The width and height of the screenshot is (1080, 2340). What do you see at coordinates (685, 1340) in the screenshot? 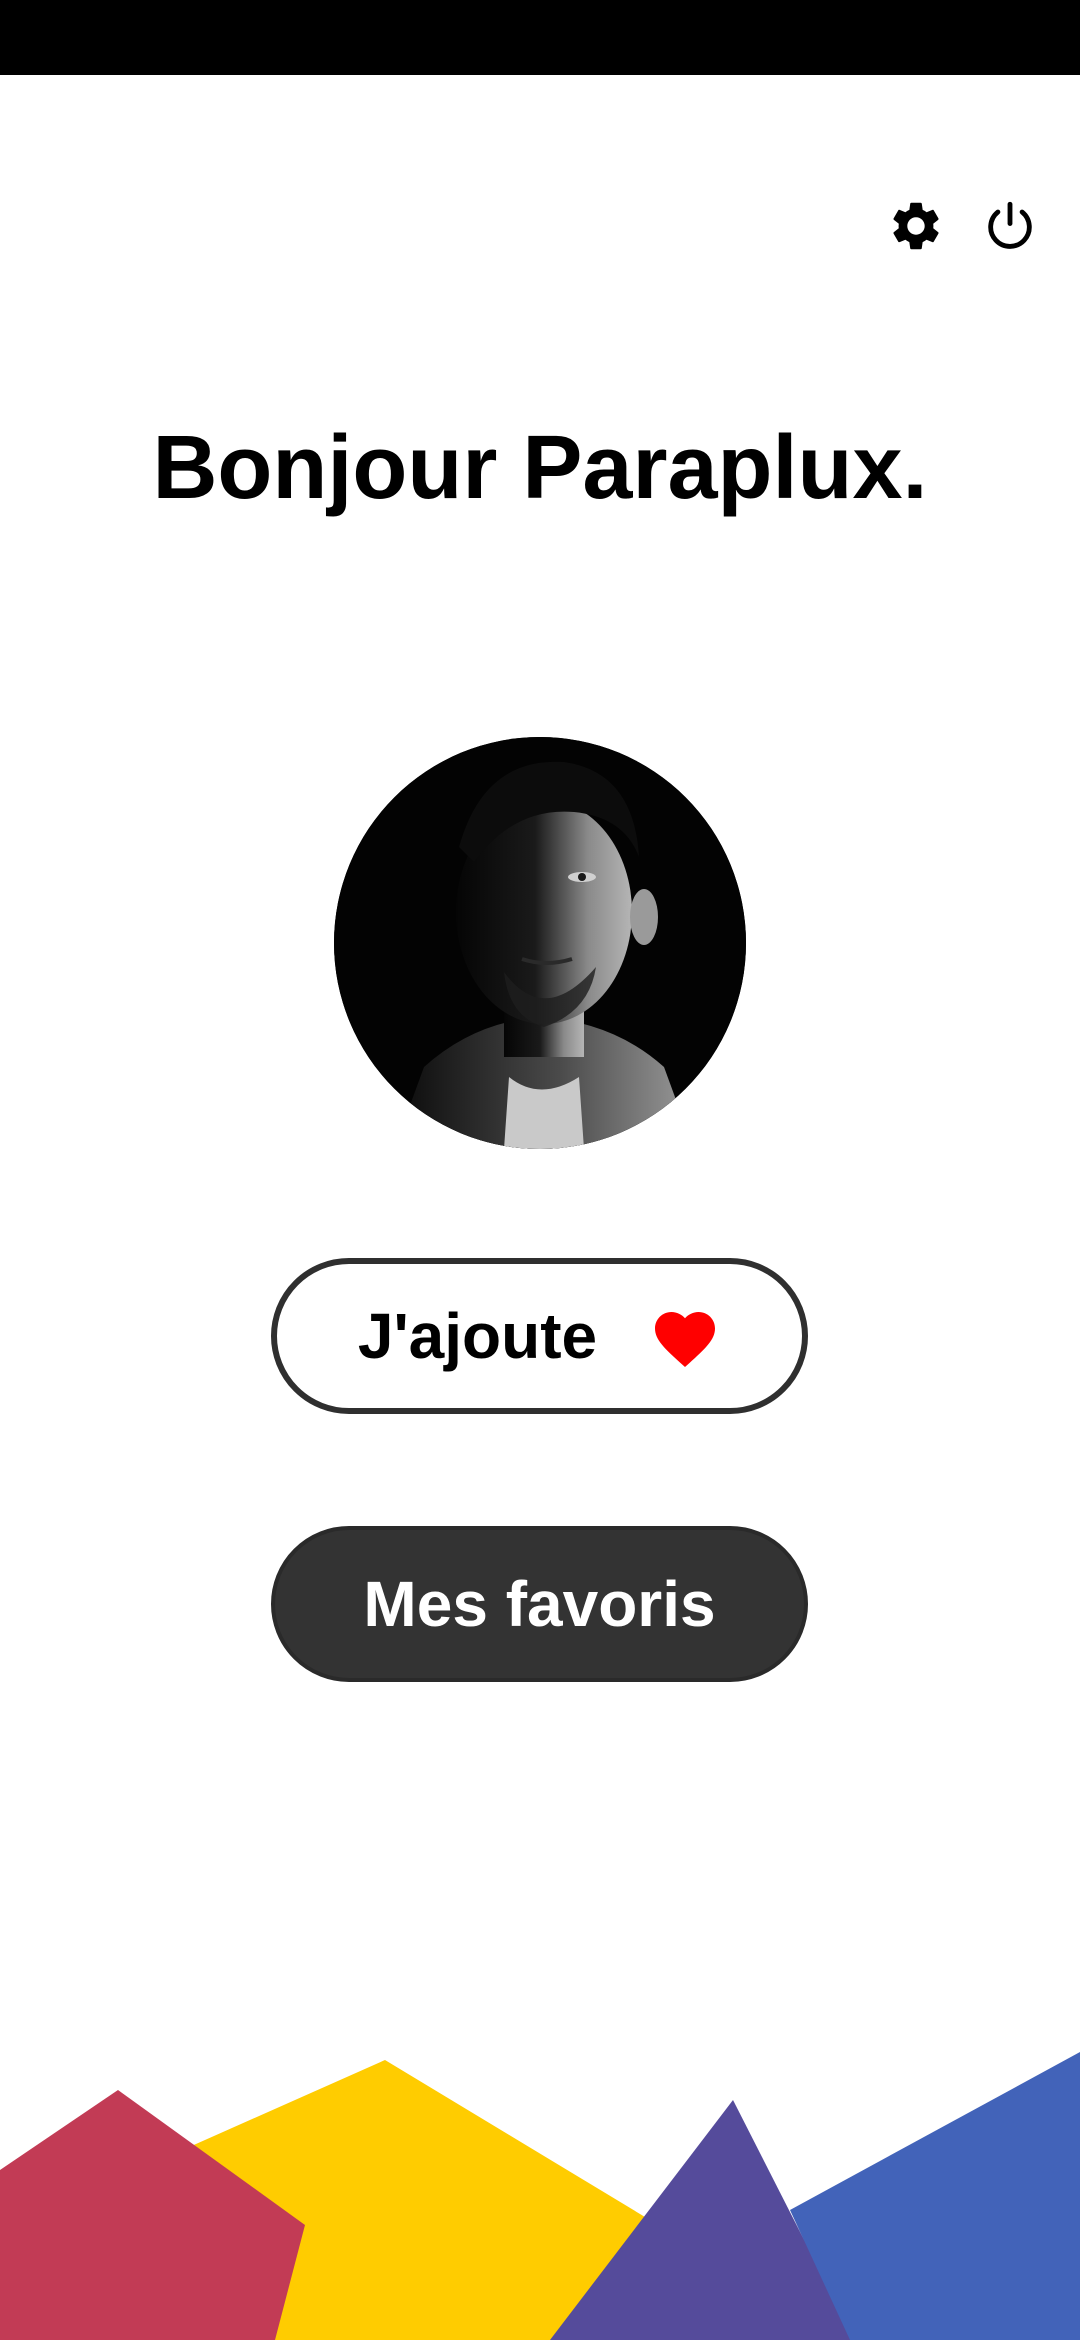
I see `heart-icon` at bounding box center [685, 1340].